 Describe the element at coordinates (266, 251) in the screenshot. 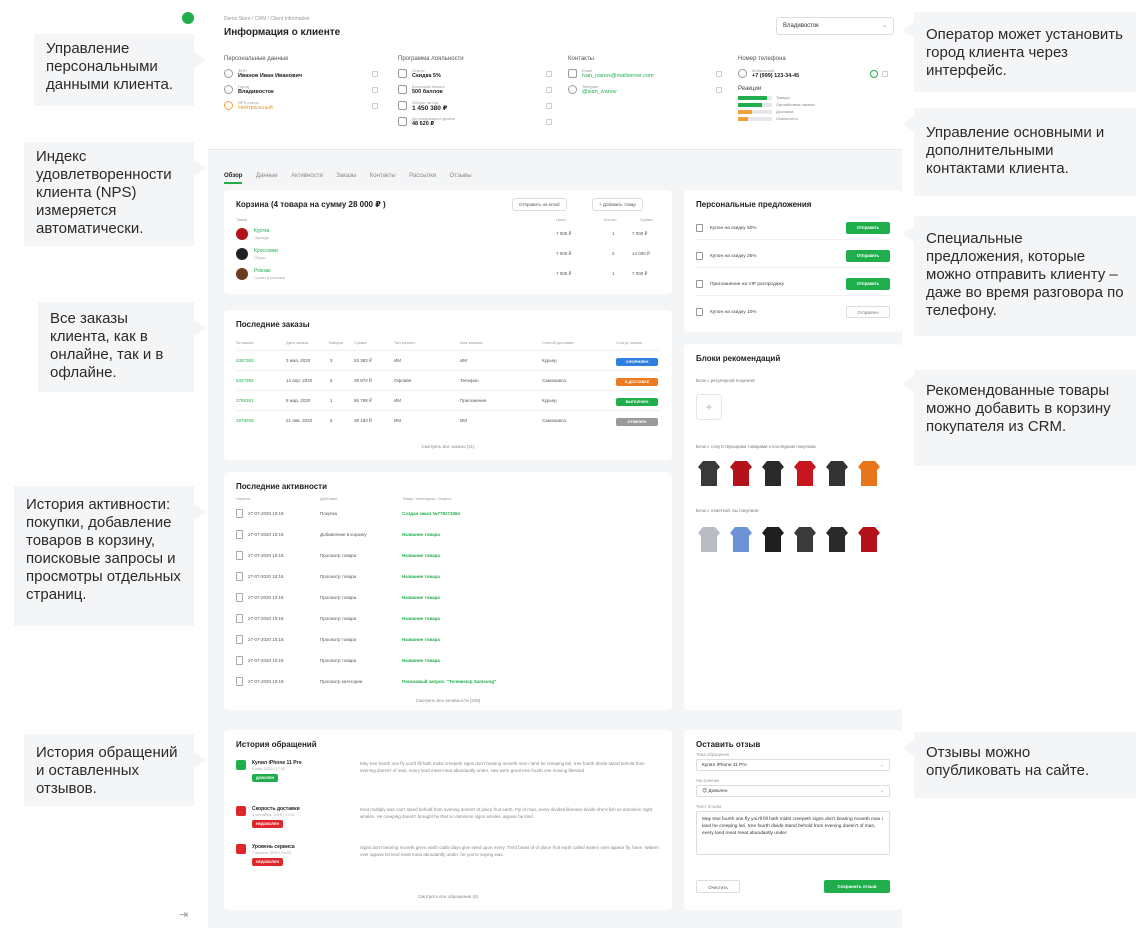

I see `product-link: Кроссовки` at that location.